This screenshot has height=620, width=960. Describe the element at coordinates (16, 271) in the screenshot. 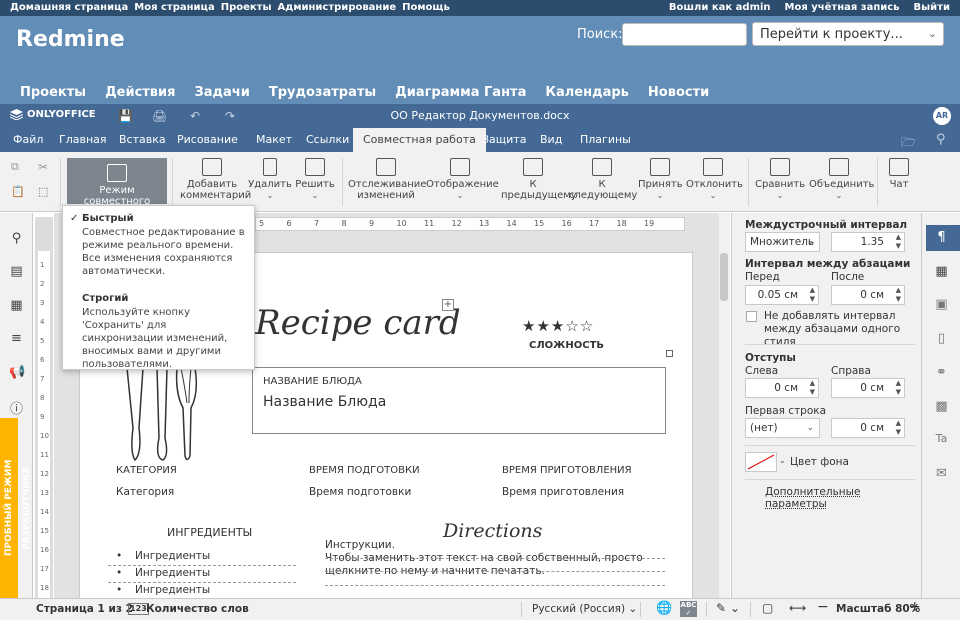

I see `comments-icon: ▤` at that location.